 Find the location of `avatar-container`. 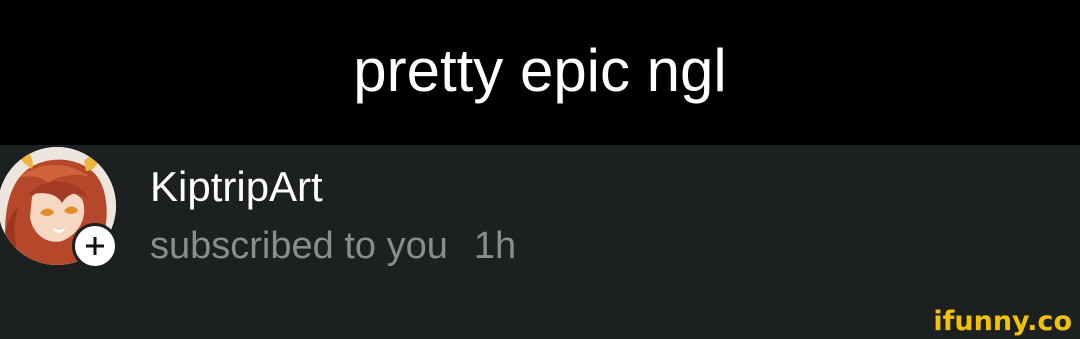

avatar-container is located at coordinates (59, 207).